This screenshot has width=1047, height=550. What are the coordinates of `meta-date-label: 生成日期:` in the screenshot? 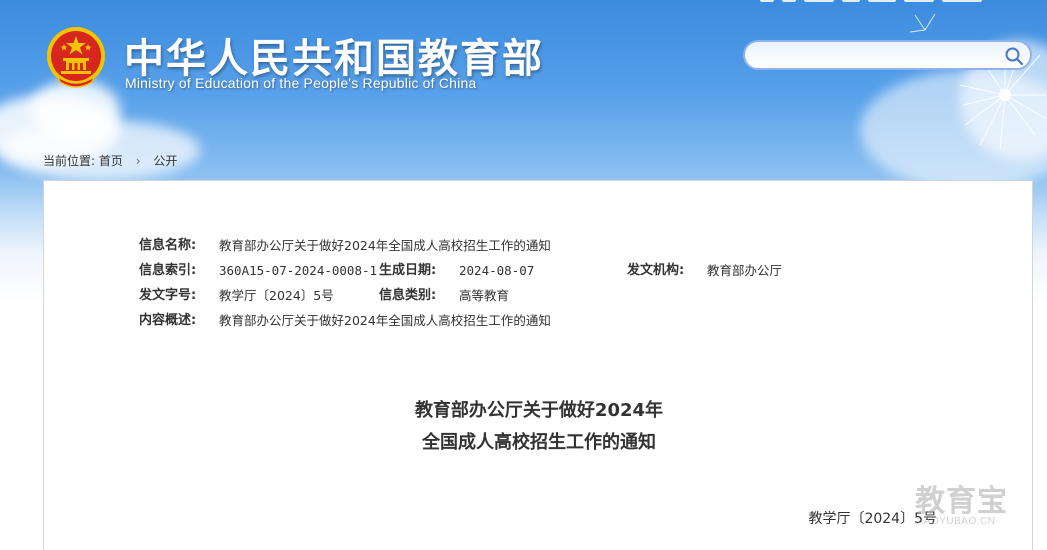 It's located at (408, 270).